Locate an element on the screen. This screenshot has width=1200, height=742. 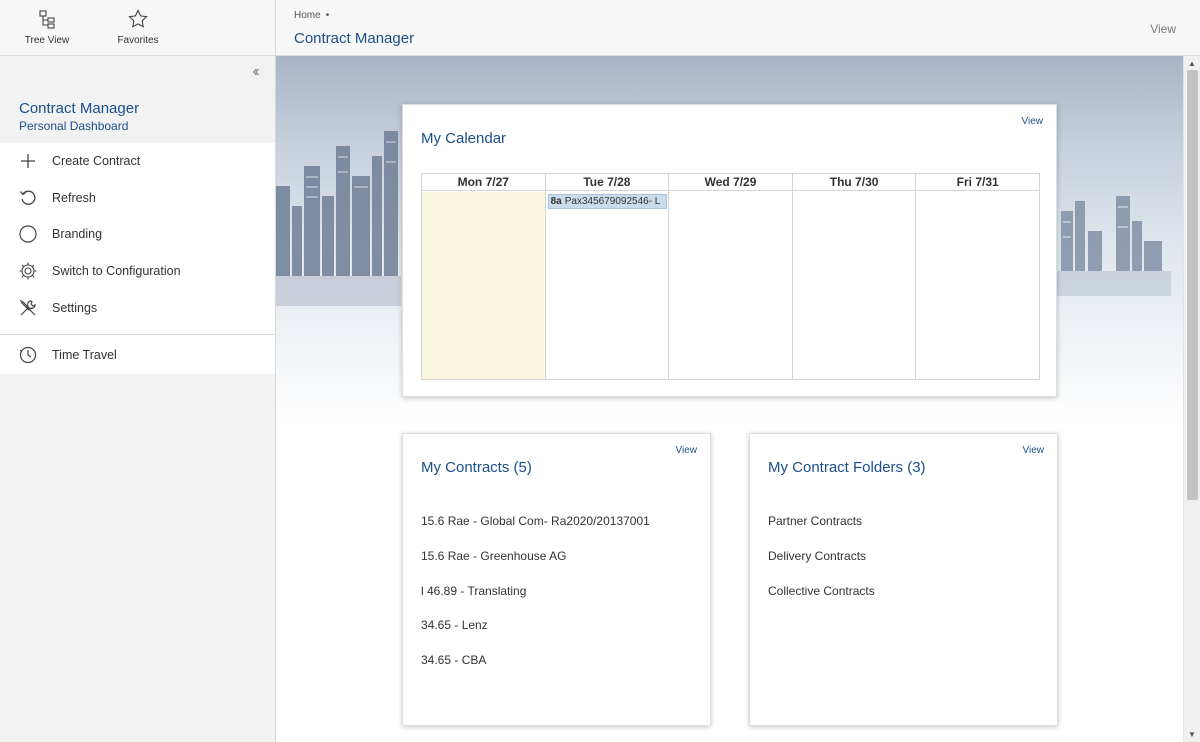
calendar-day-header: Wed 7/29 is located at coordinates (730, 182).